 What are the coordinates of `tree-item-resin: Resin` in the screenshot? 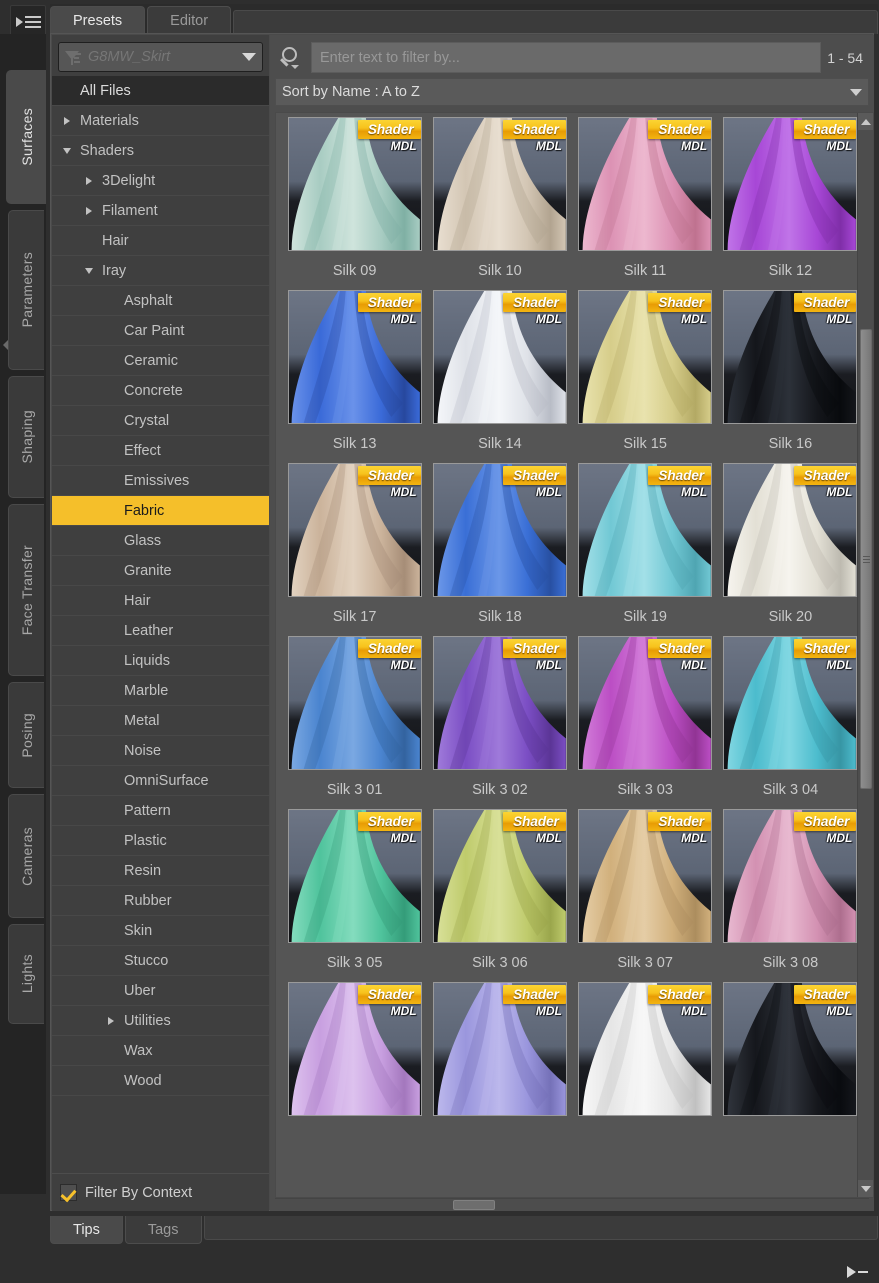 It's located at (160, 871).